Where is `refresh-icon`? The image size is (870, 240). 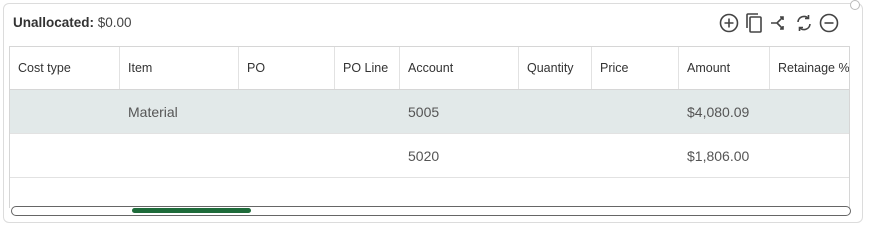
refresh-icon is located at coordinates (804, 23).